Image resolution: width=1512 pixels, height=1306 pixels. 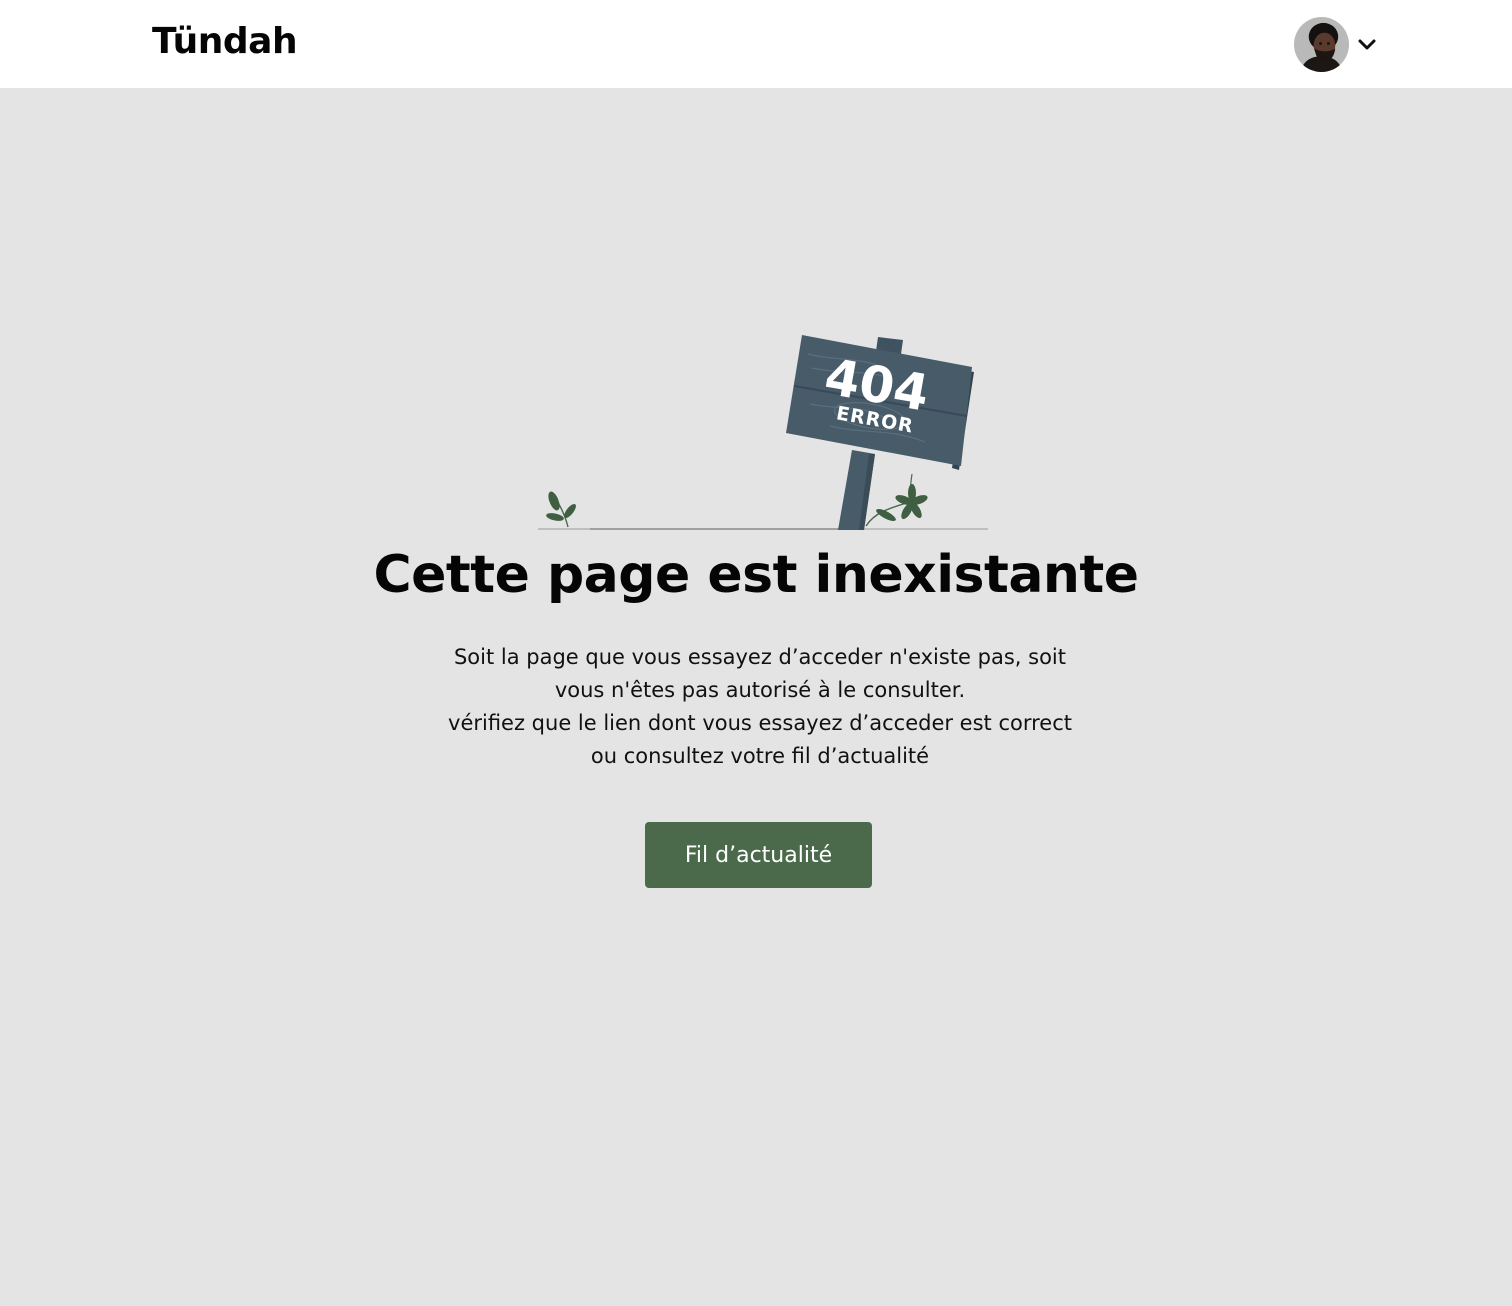 What do you see at coordinates (756, 575) in the screenshot?
I see `page-title: Cette page est inexistante` at bounding box center [756, 575].